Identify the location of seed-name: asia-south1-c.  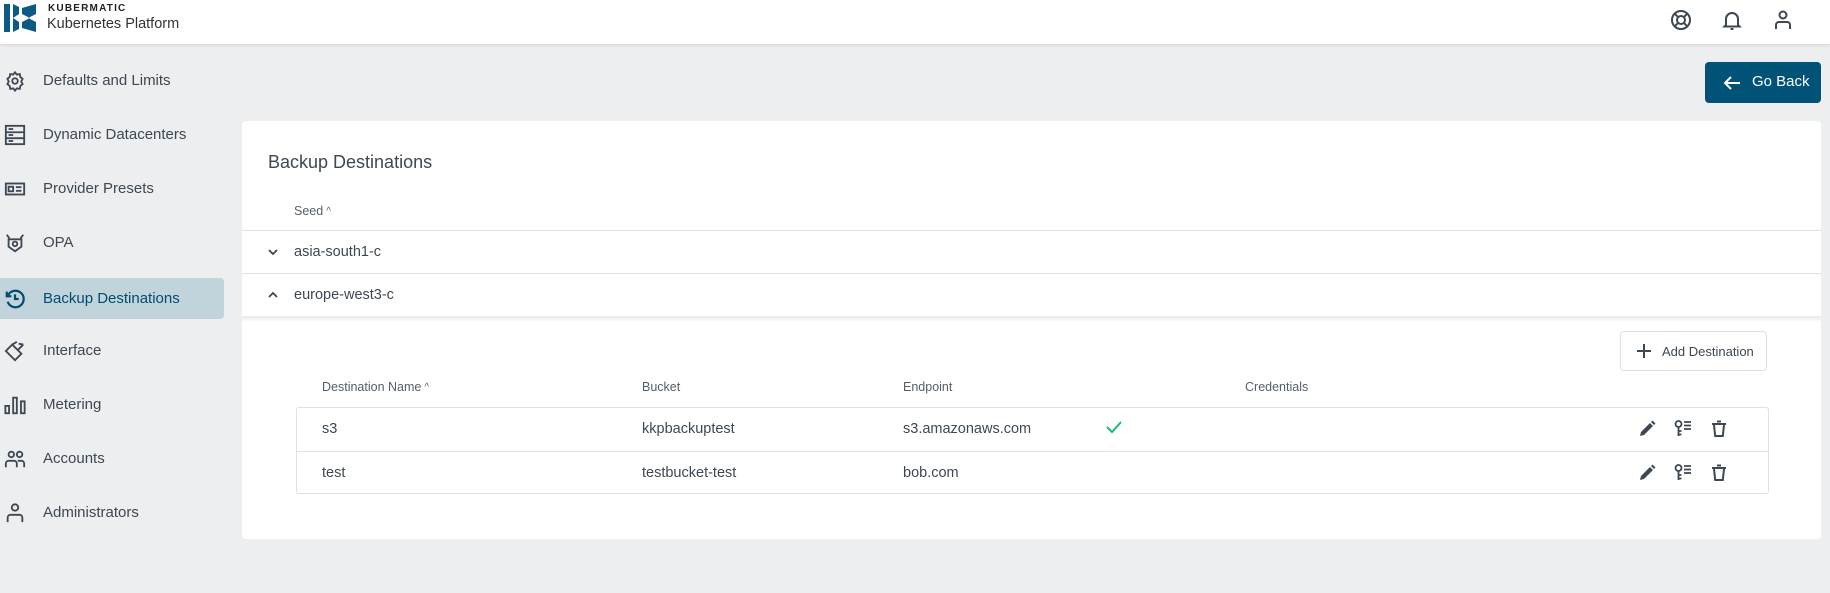
(338, 252).